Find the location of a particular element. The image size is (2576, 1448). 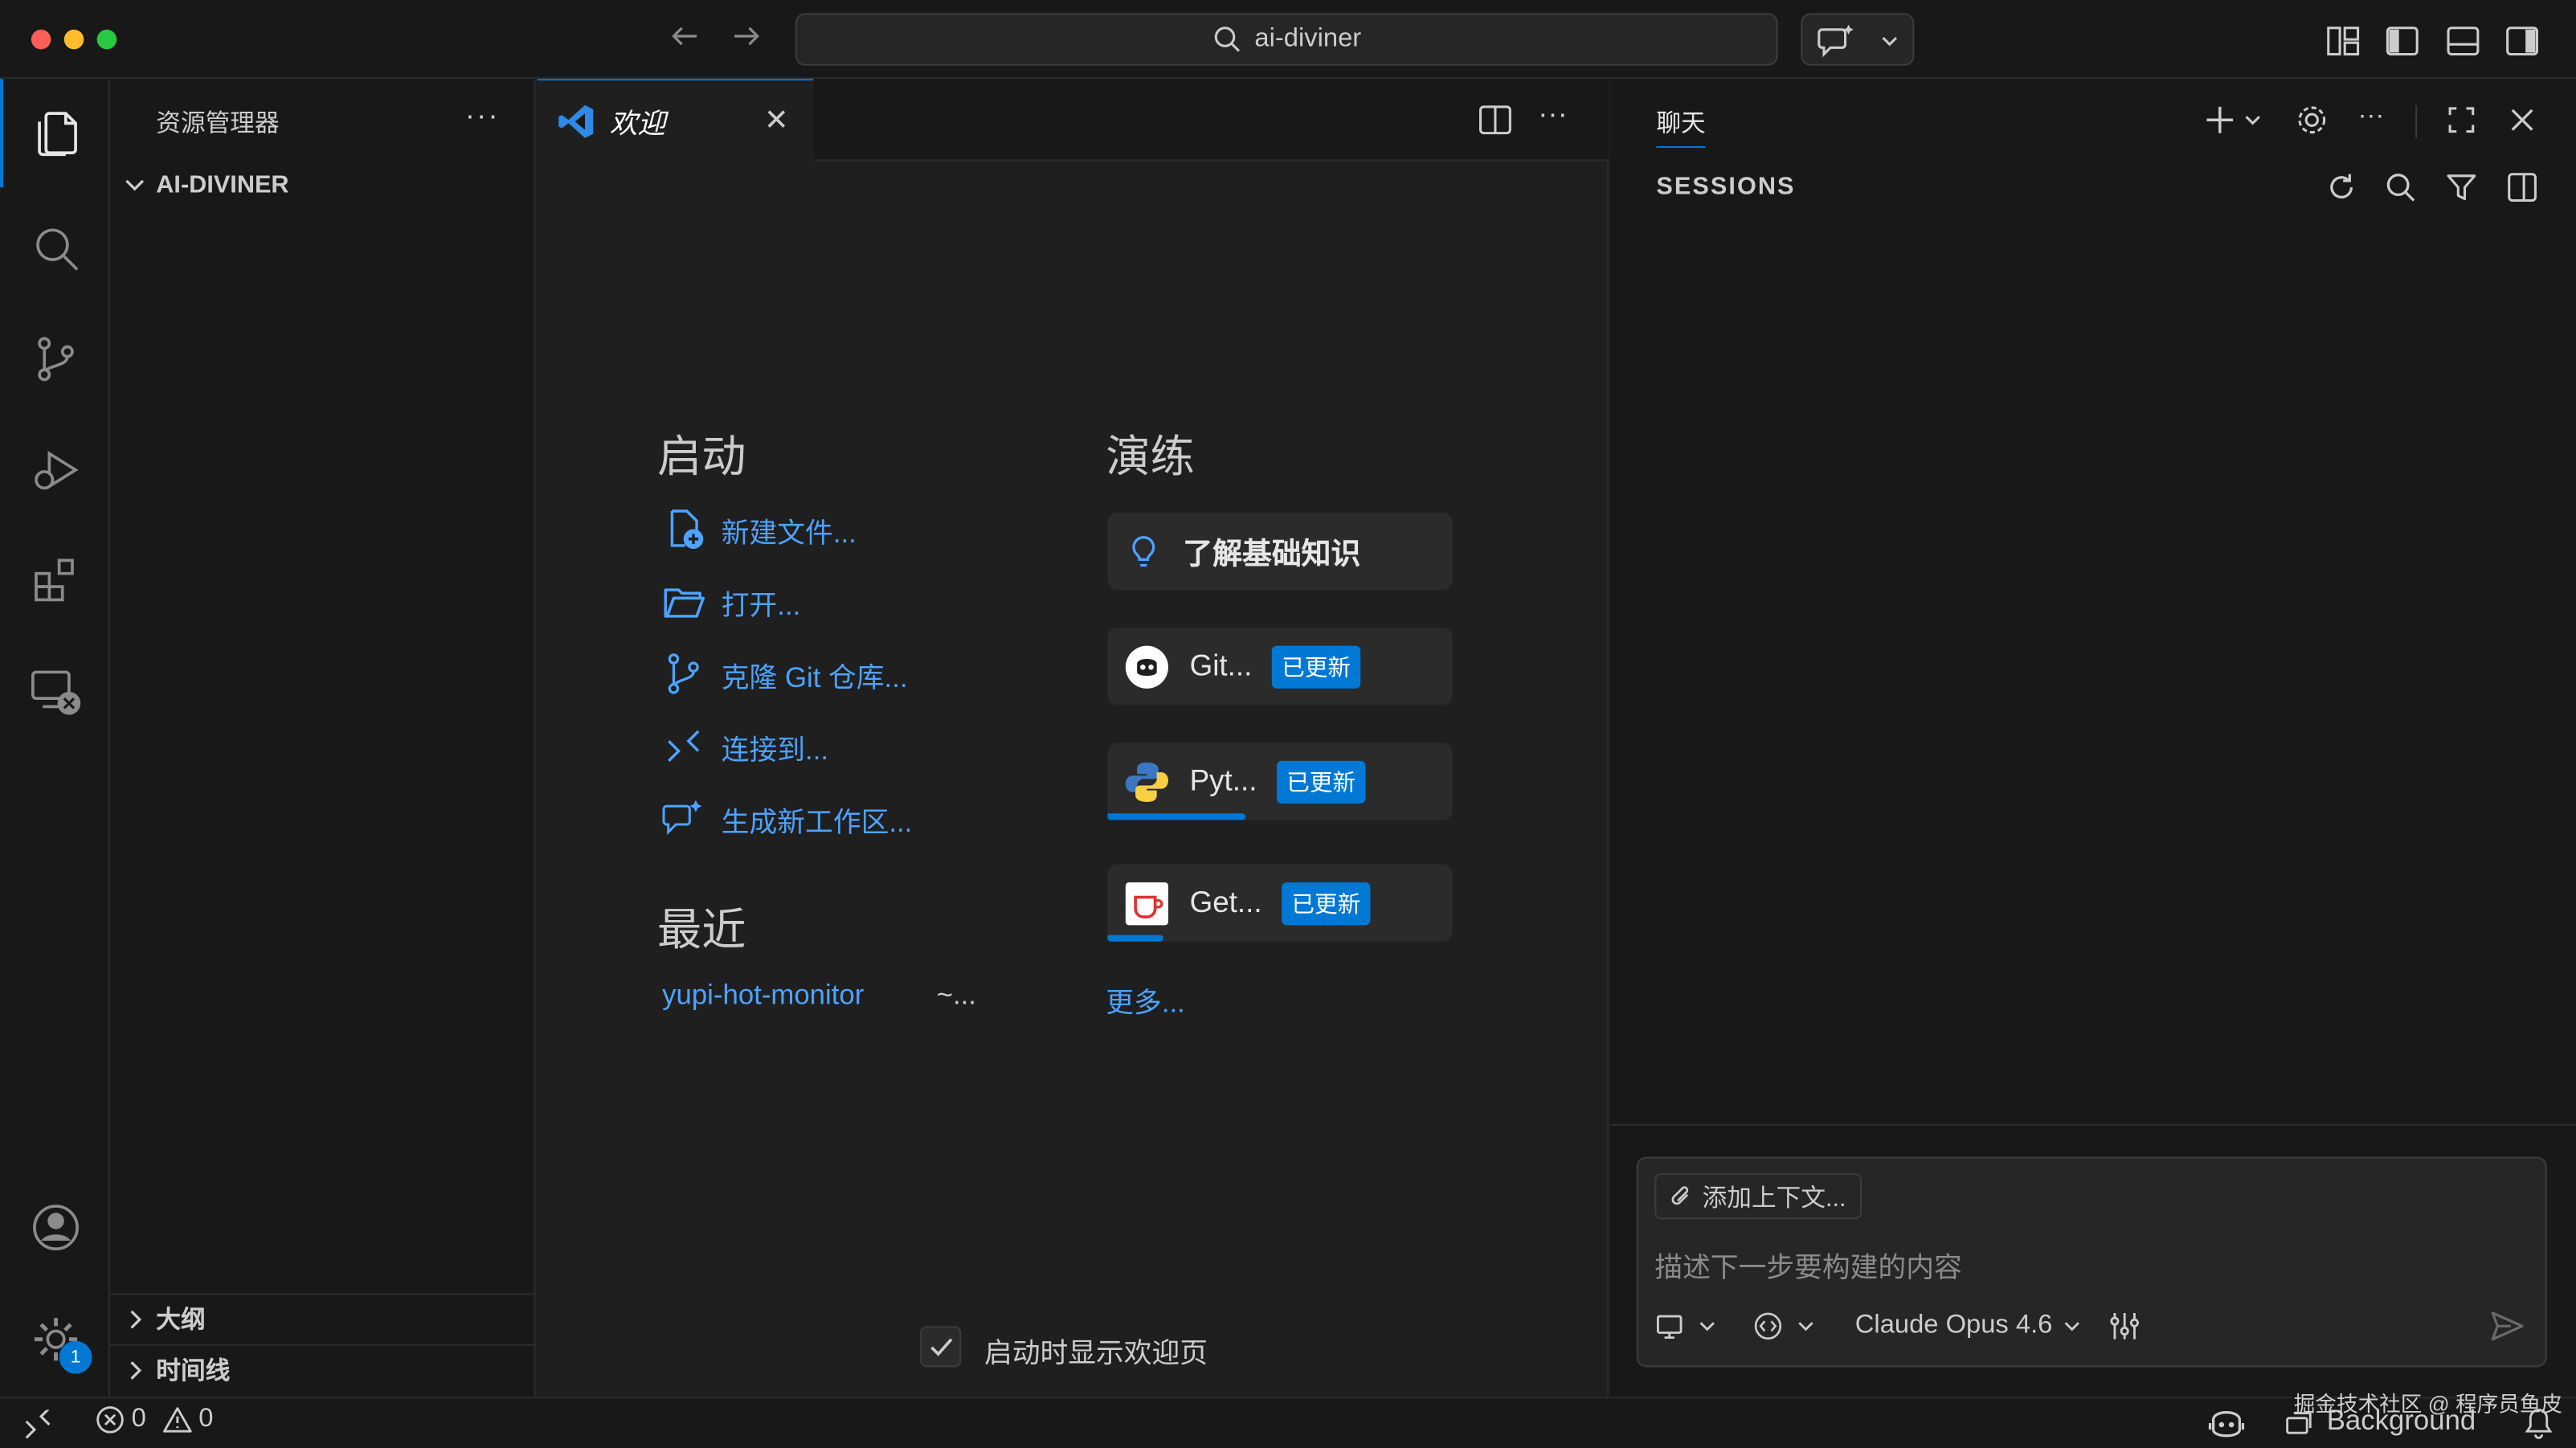

split-editor-icon is located at coordinates (1495, 120).